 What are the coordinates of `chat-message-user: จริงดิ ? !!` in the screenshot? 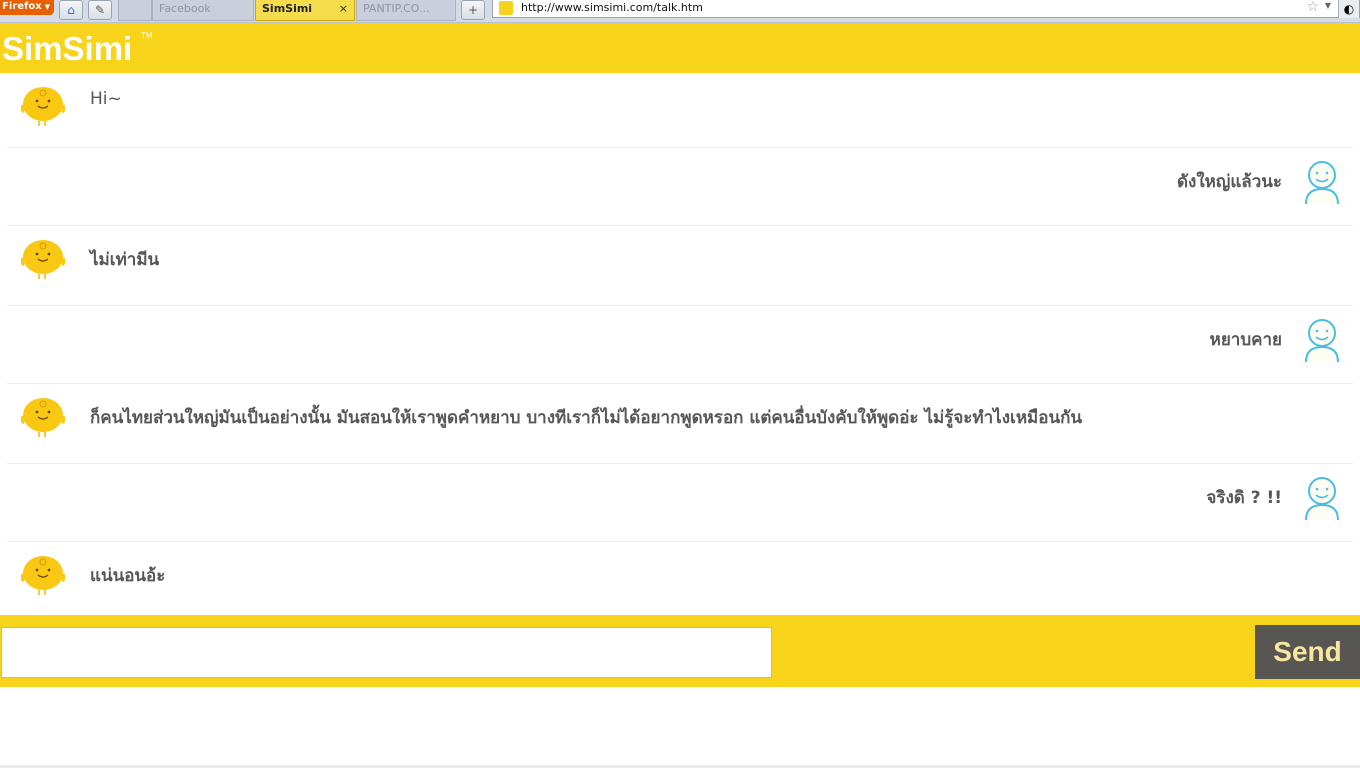 It's located at (680, 503).